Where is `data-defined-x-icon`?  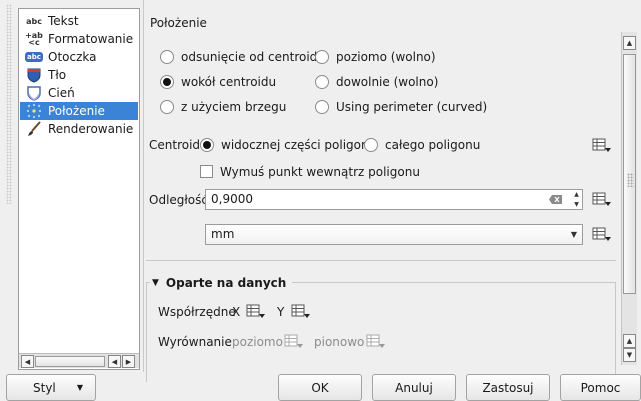
data-defined-x-icon is located at coordinates (256, 311).